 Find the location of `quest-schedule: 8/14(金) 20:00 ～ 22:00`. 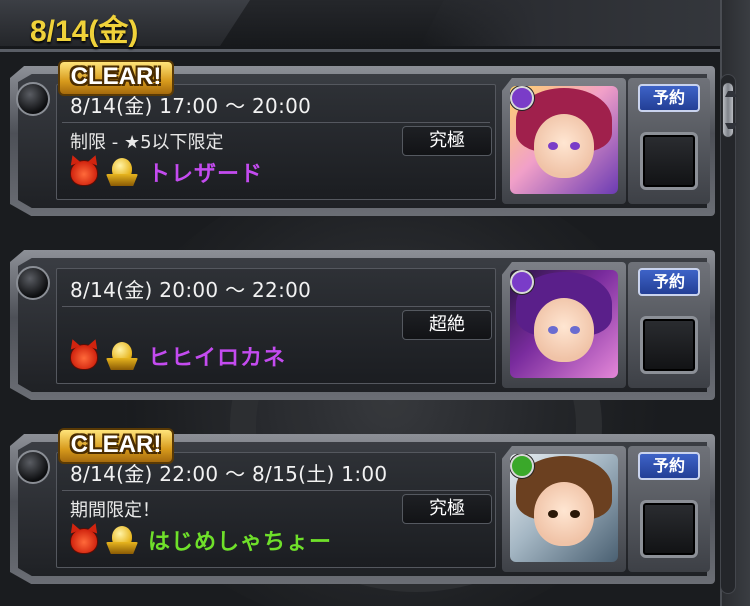

quest-schedule: 8/14(金) 20:00 ～ 22:00 is located at coordinates (191, 290).